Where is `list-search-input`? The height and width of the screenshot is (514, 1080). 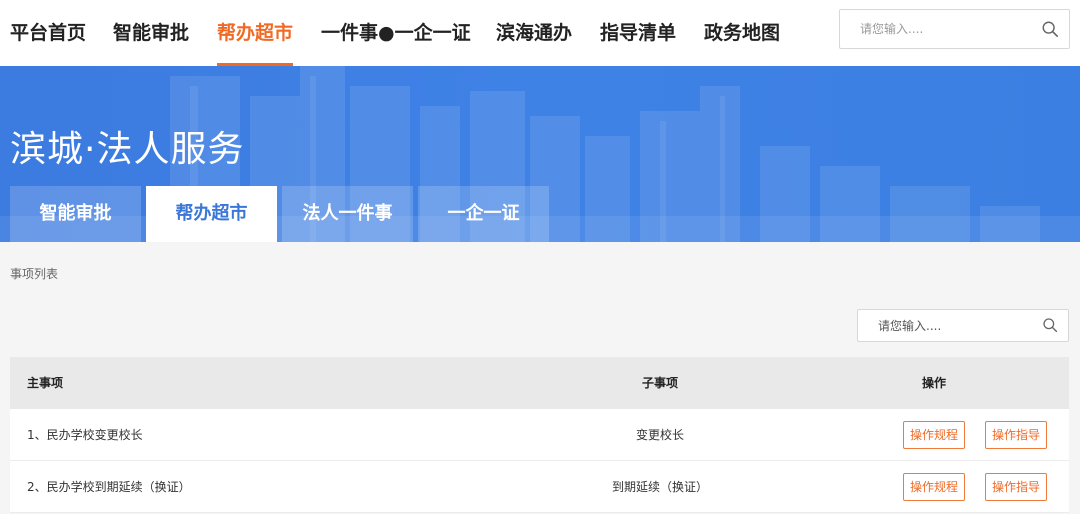
list-search-input is located at coordinates (945, 325).